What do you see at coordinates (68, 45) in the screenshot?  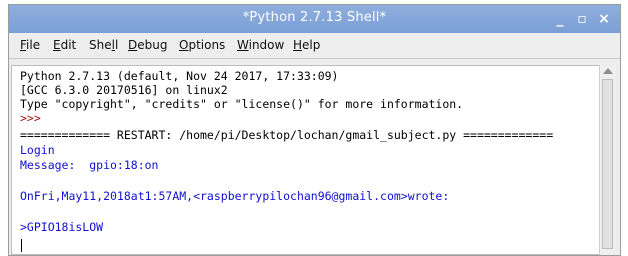 I see `menu-edit-label: dit` at bounding box center [68, 45].